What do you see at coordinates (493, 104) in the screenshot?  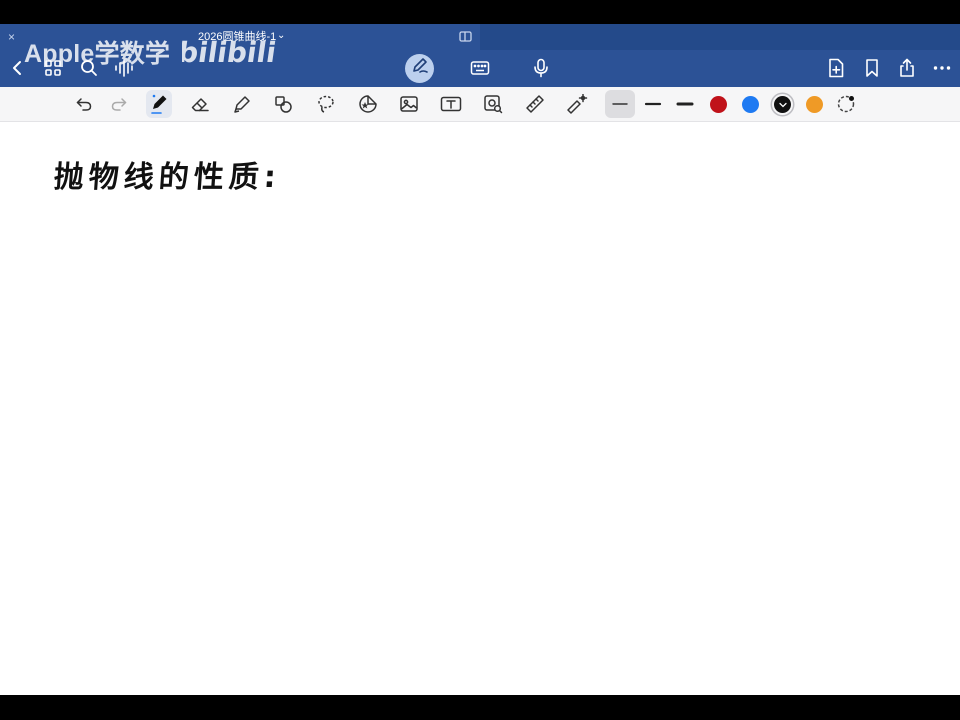 I see `camera-icon` at bounding box center [493, 104].